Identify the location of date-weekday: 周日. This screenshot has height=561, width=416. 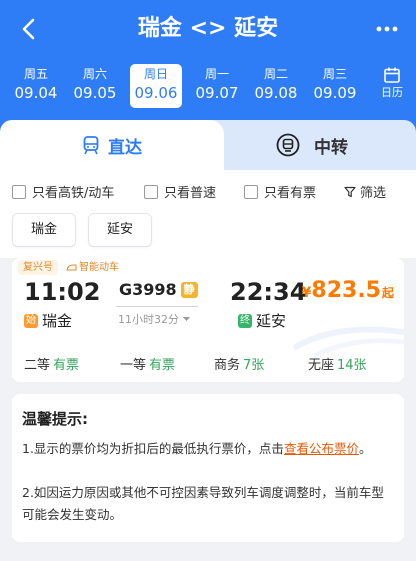
(155, 74).